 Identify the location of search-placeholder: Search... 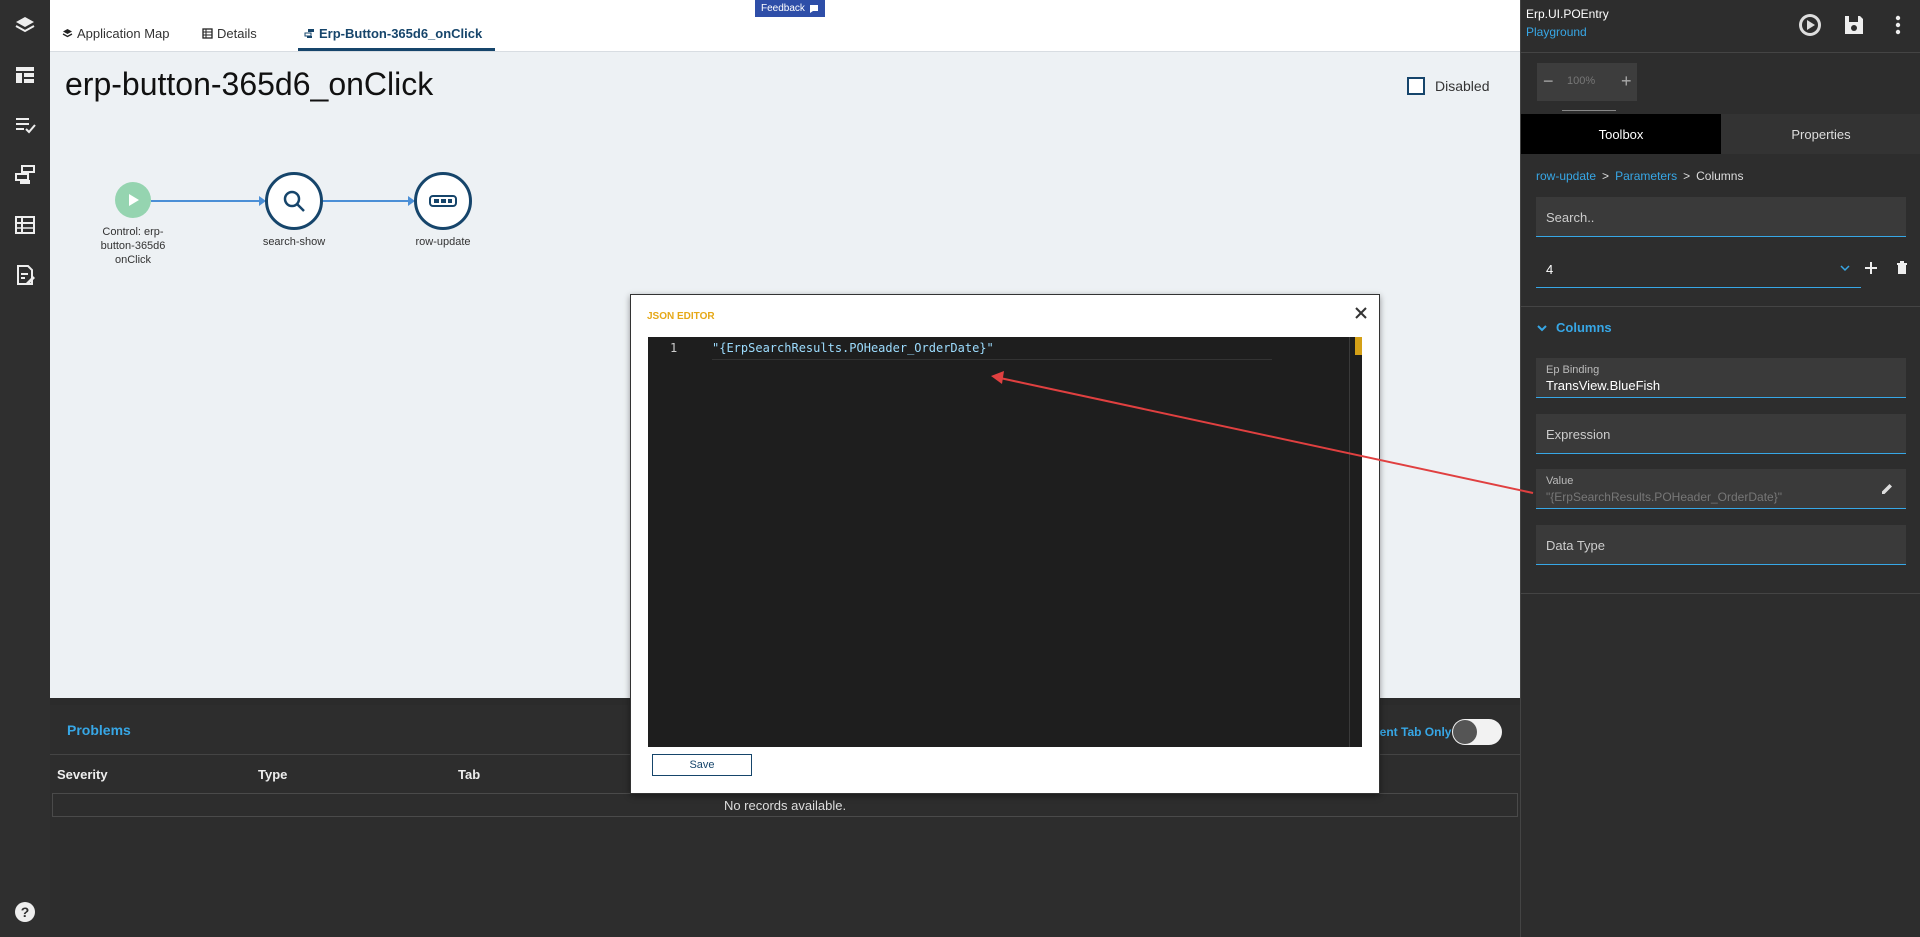
(1570, 217).